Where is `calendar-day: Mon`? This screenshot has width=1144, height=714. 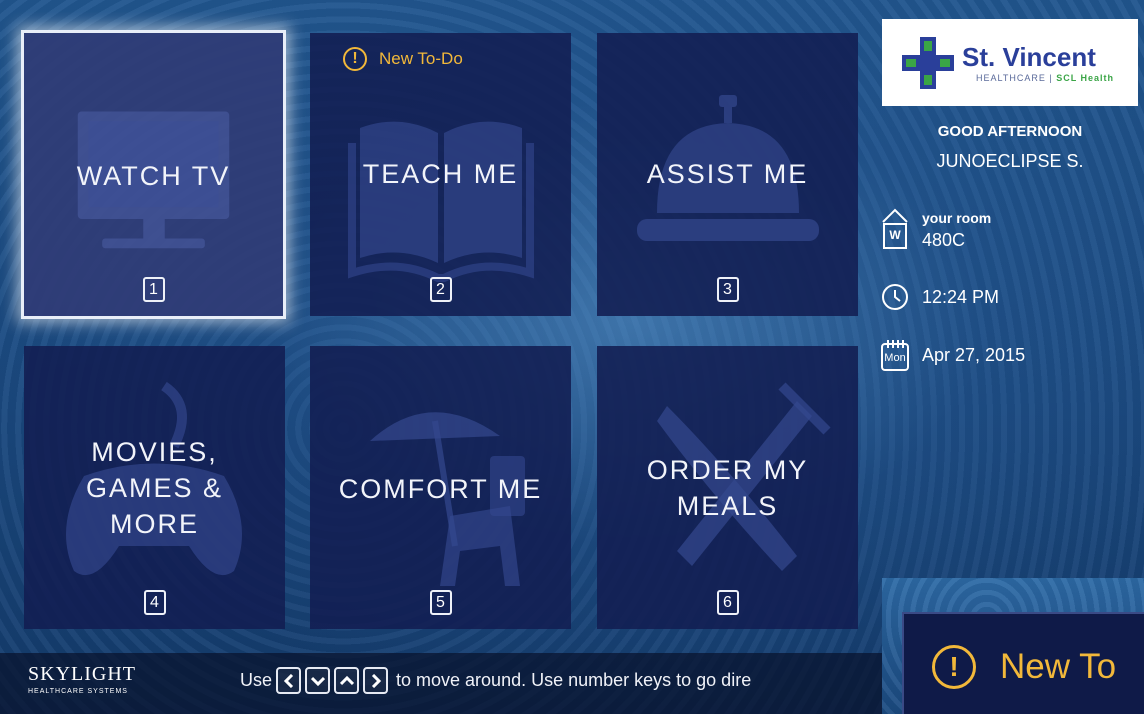
calendar-day: Mon is located at coordinates (895, 358).